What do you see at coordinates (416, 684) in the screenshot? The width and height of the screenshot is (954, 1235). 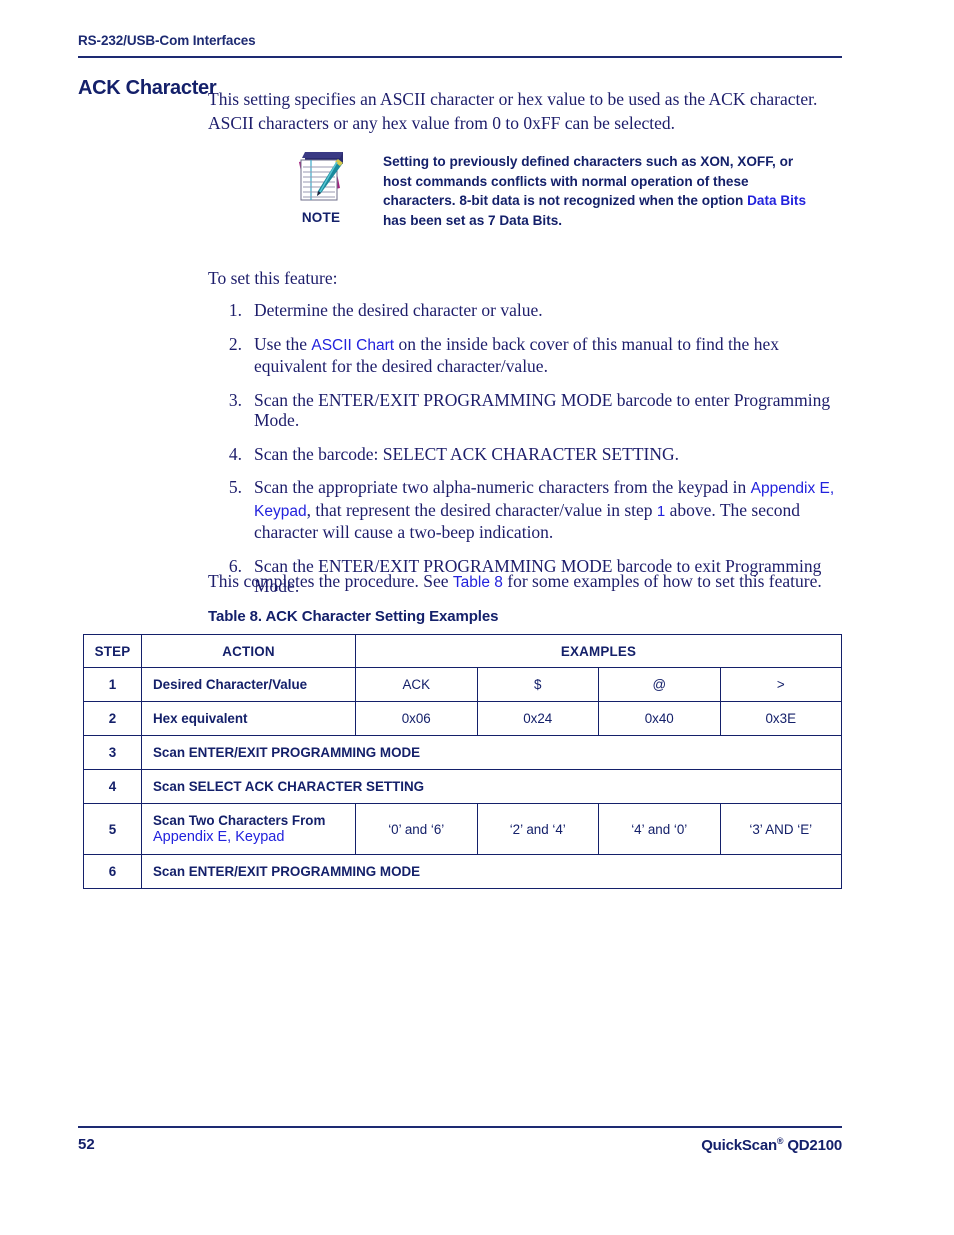 I see `cell-example: ACK` at bounding box center [416, 684].